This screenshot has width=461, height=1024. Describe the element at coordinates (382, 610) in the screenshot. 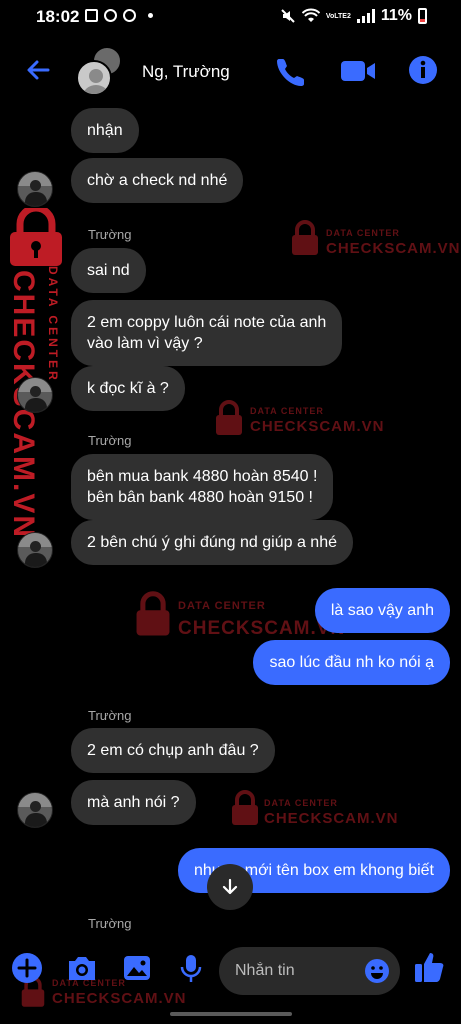

I see `message-outgoing: là sao vậy anh` at that location.